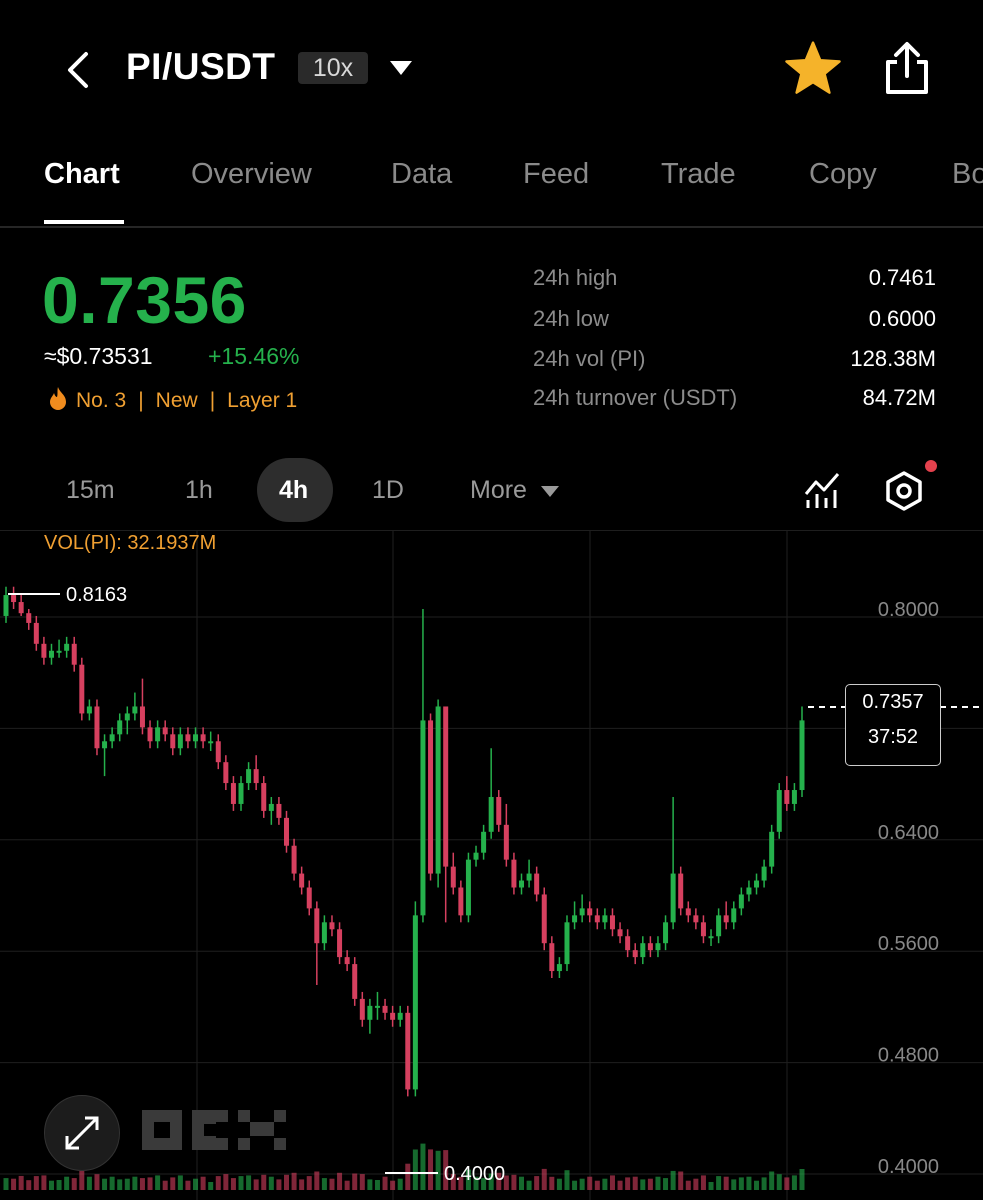 This screenshot has height=1200, width=983. Describe the element at coordinates (82, 1133) in the screenshot. I see `expand-button` at that location.